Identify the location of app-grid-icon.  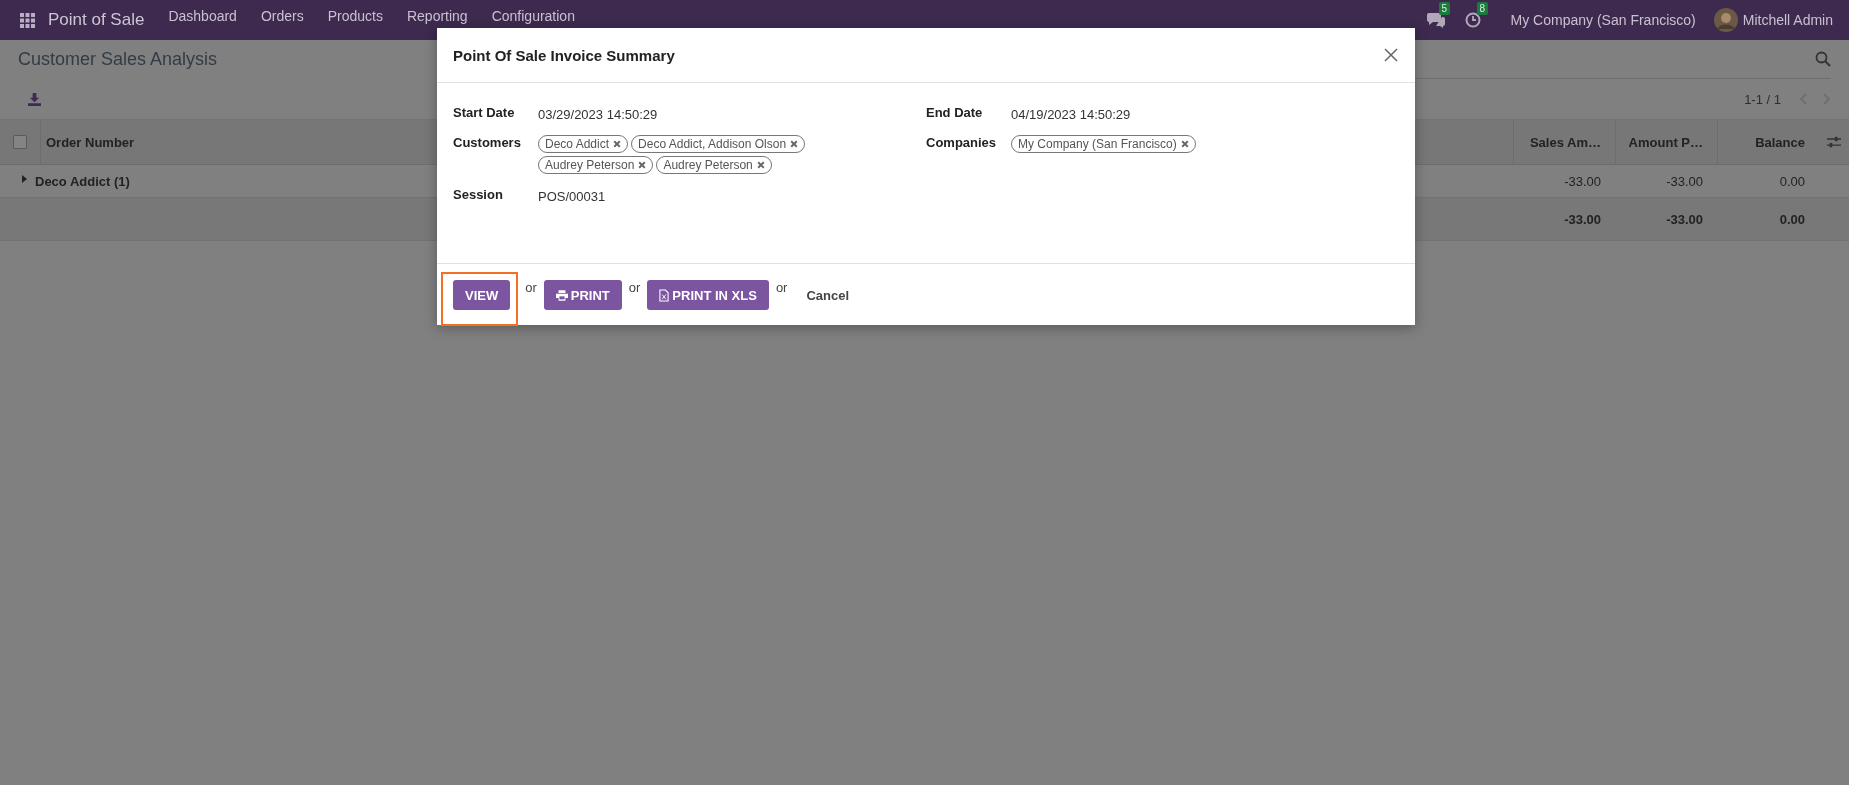
(27, 20).